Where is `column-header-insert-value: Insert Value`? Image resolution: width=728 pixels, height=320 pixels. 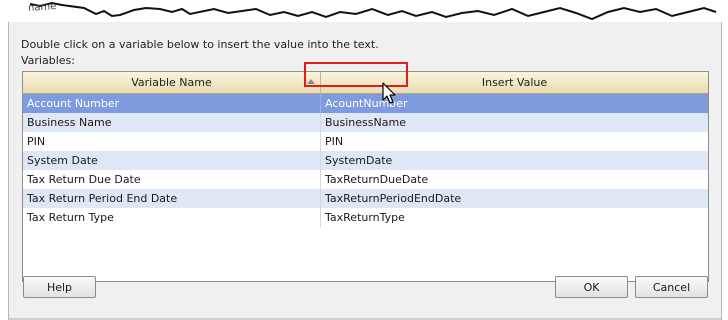 column-header-insert-value: Insert Value is located at coordinates (514, 82).